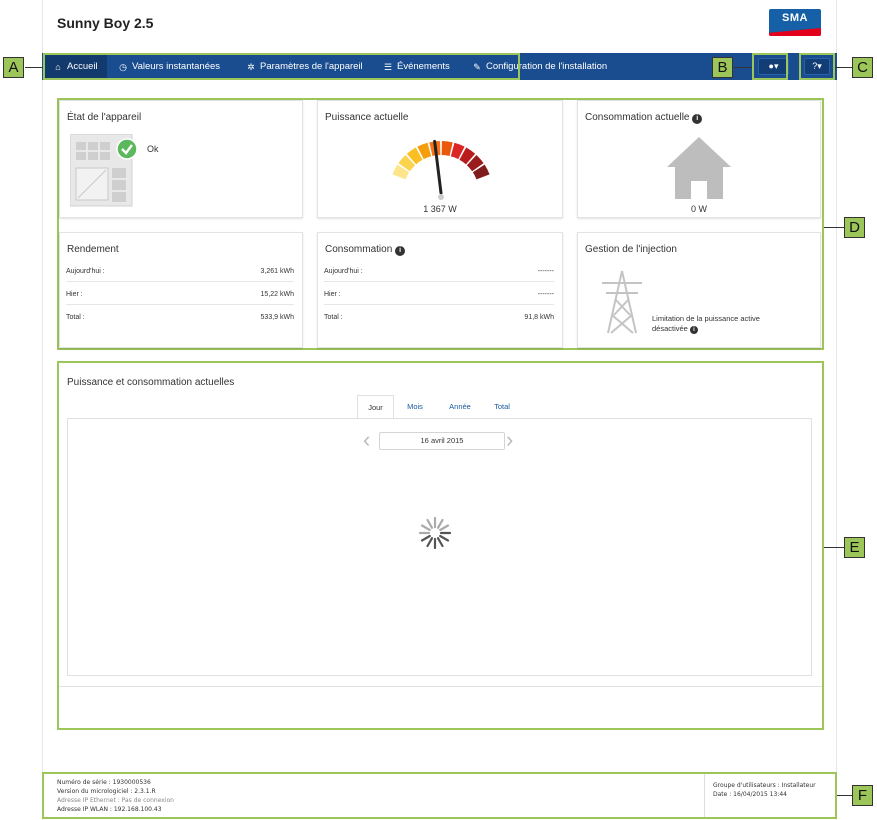 This screenshot has height=820, width=877. Describe the element at coordinates (834, 547) in the screenshot. I see `callout-line-e` at that location.